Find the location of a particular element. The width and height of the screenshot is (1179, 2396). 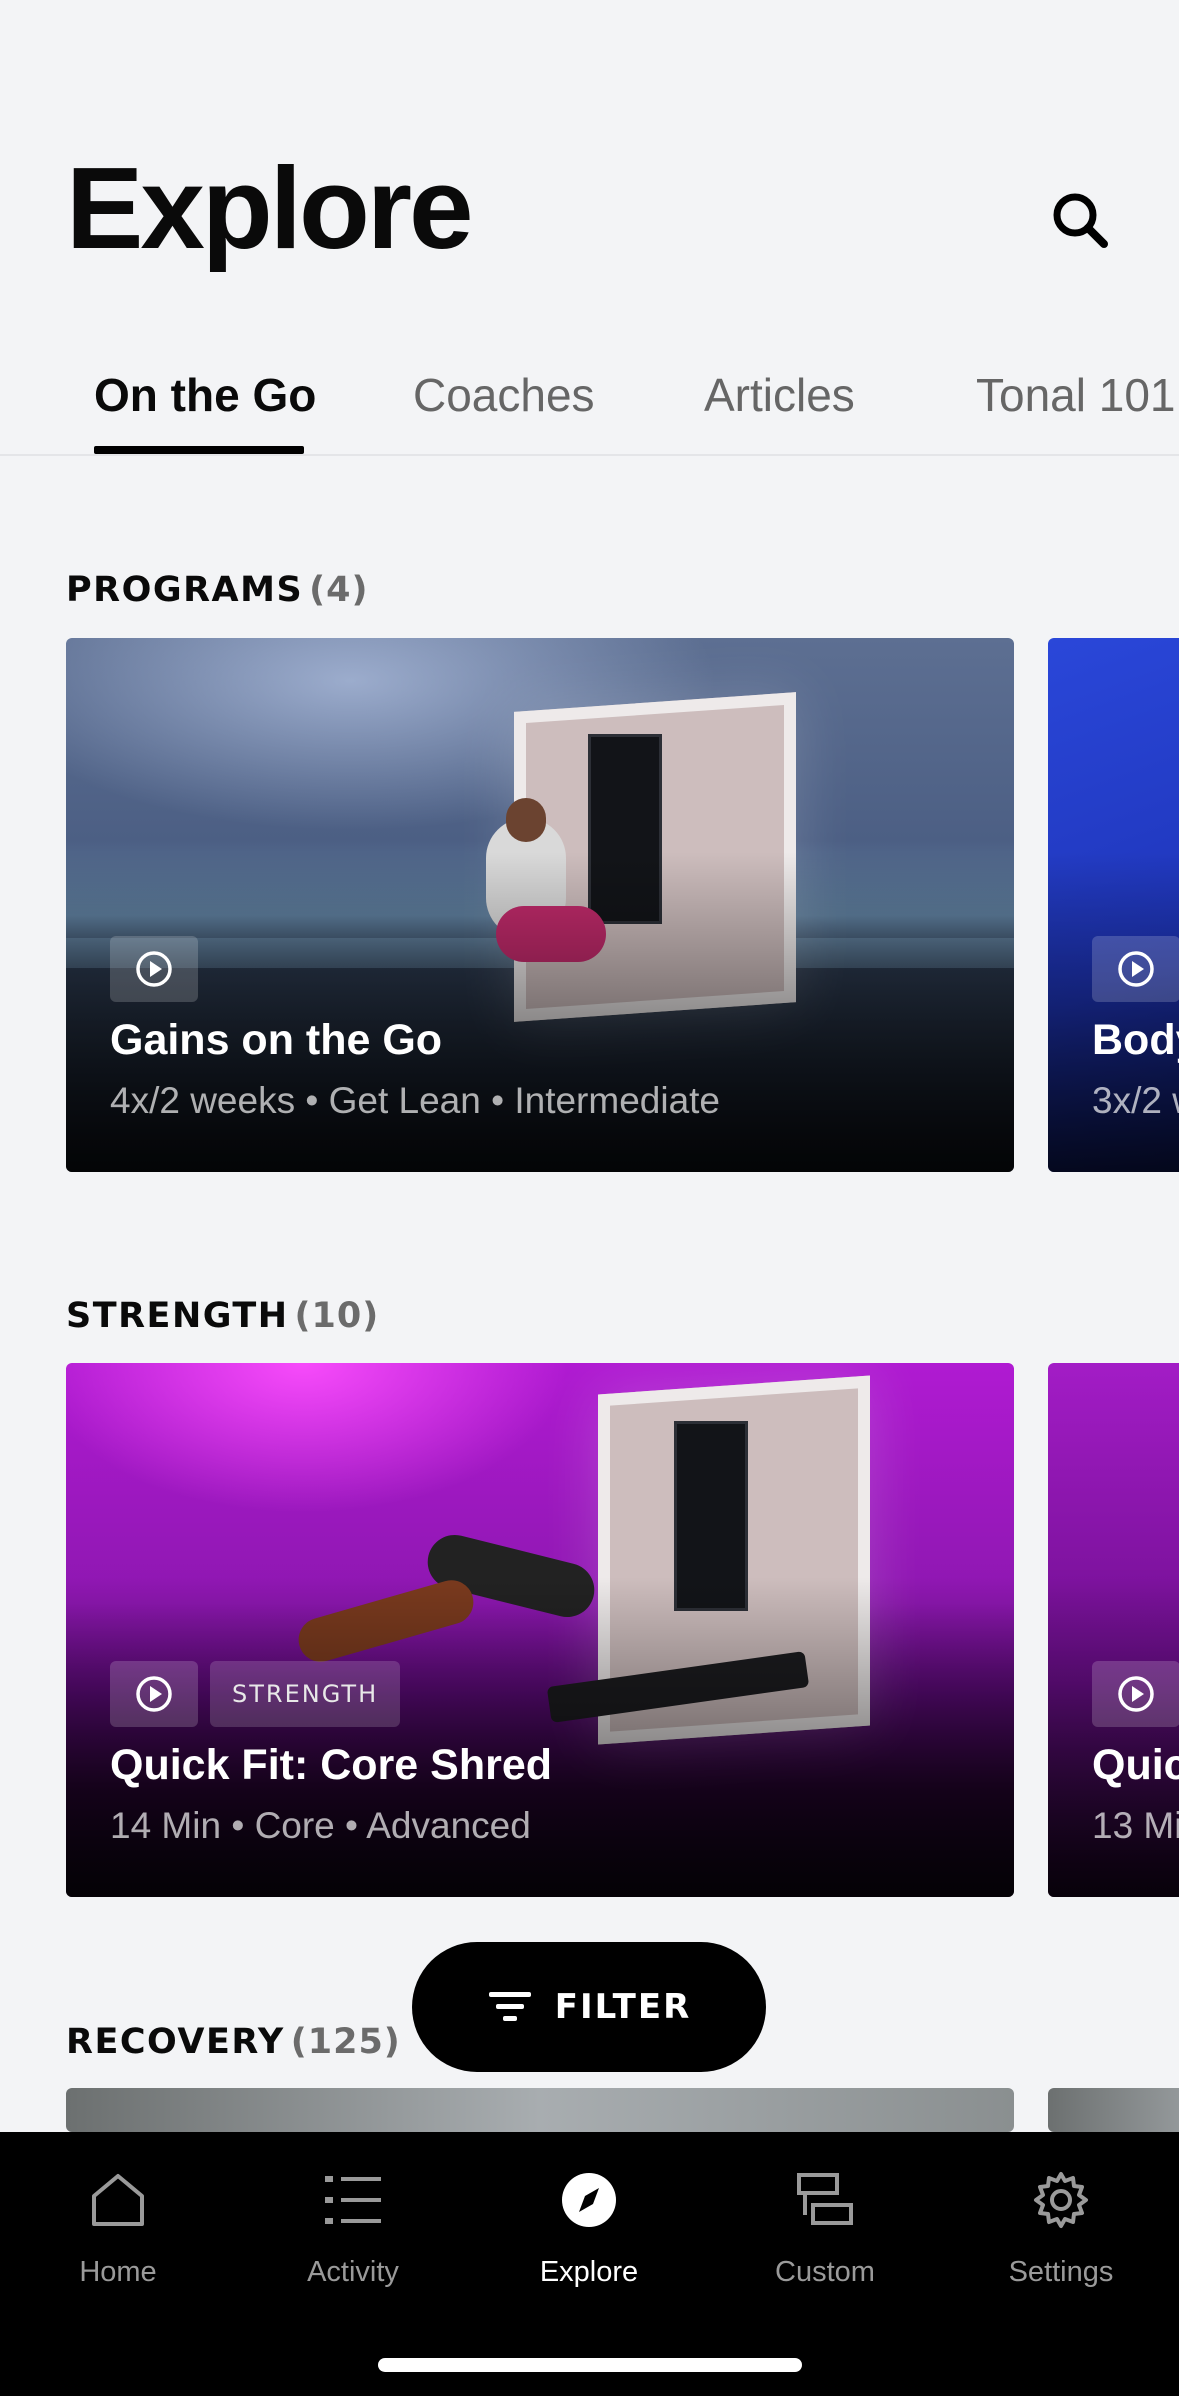

category-tabs: On the Go Coaches Articles Tonal 101 is located at coordinates (589, 403).